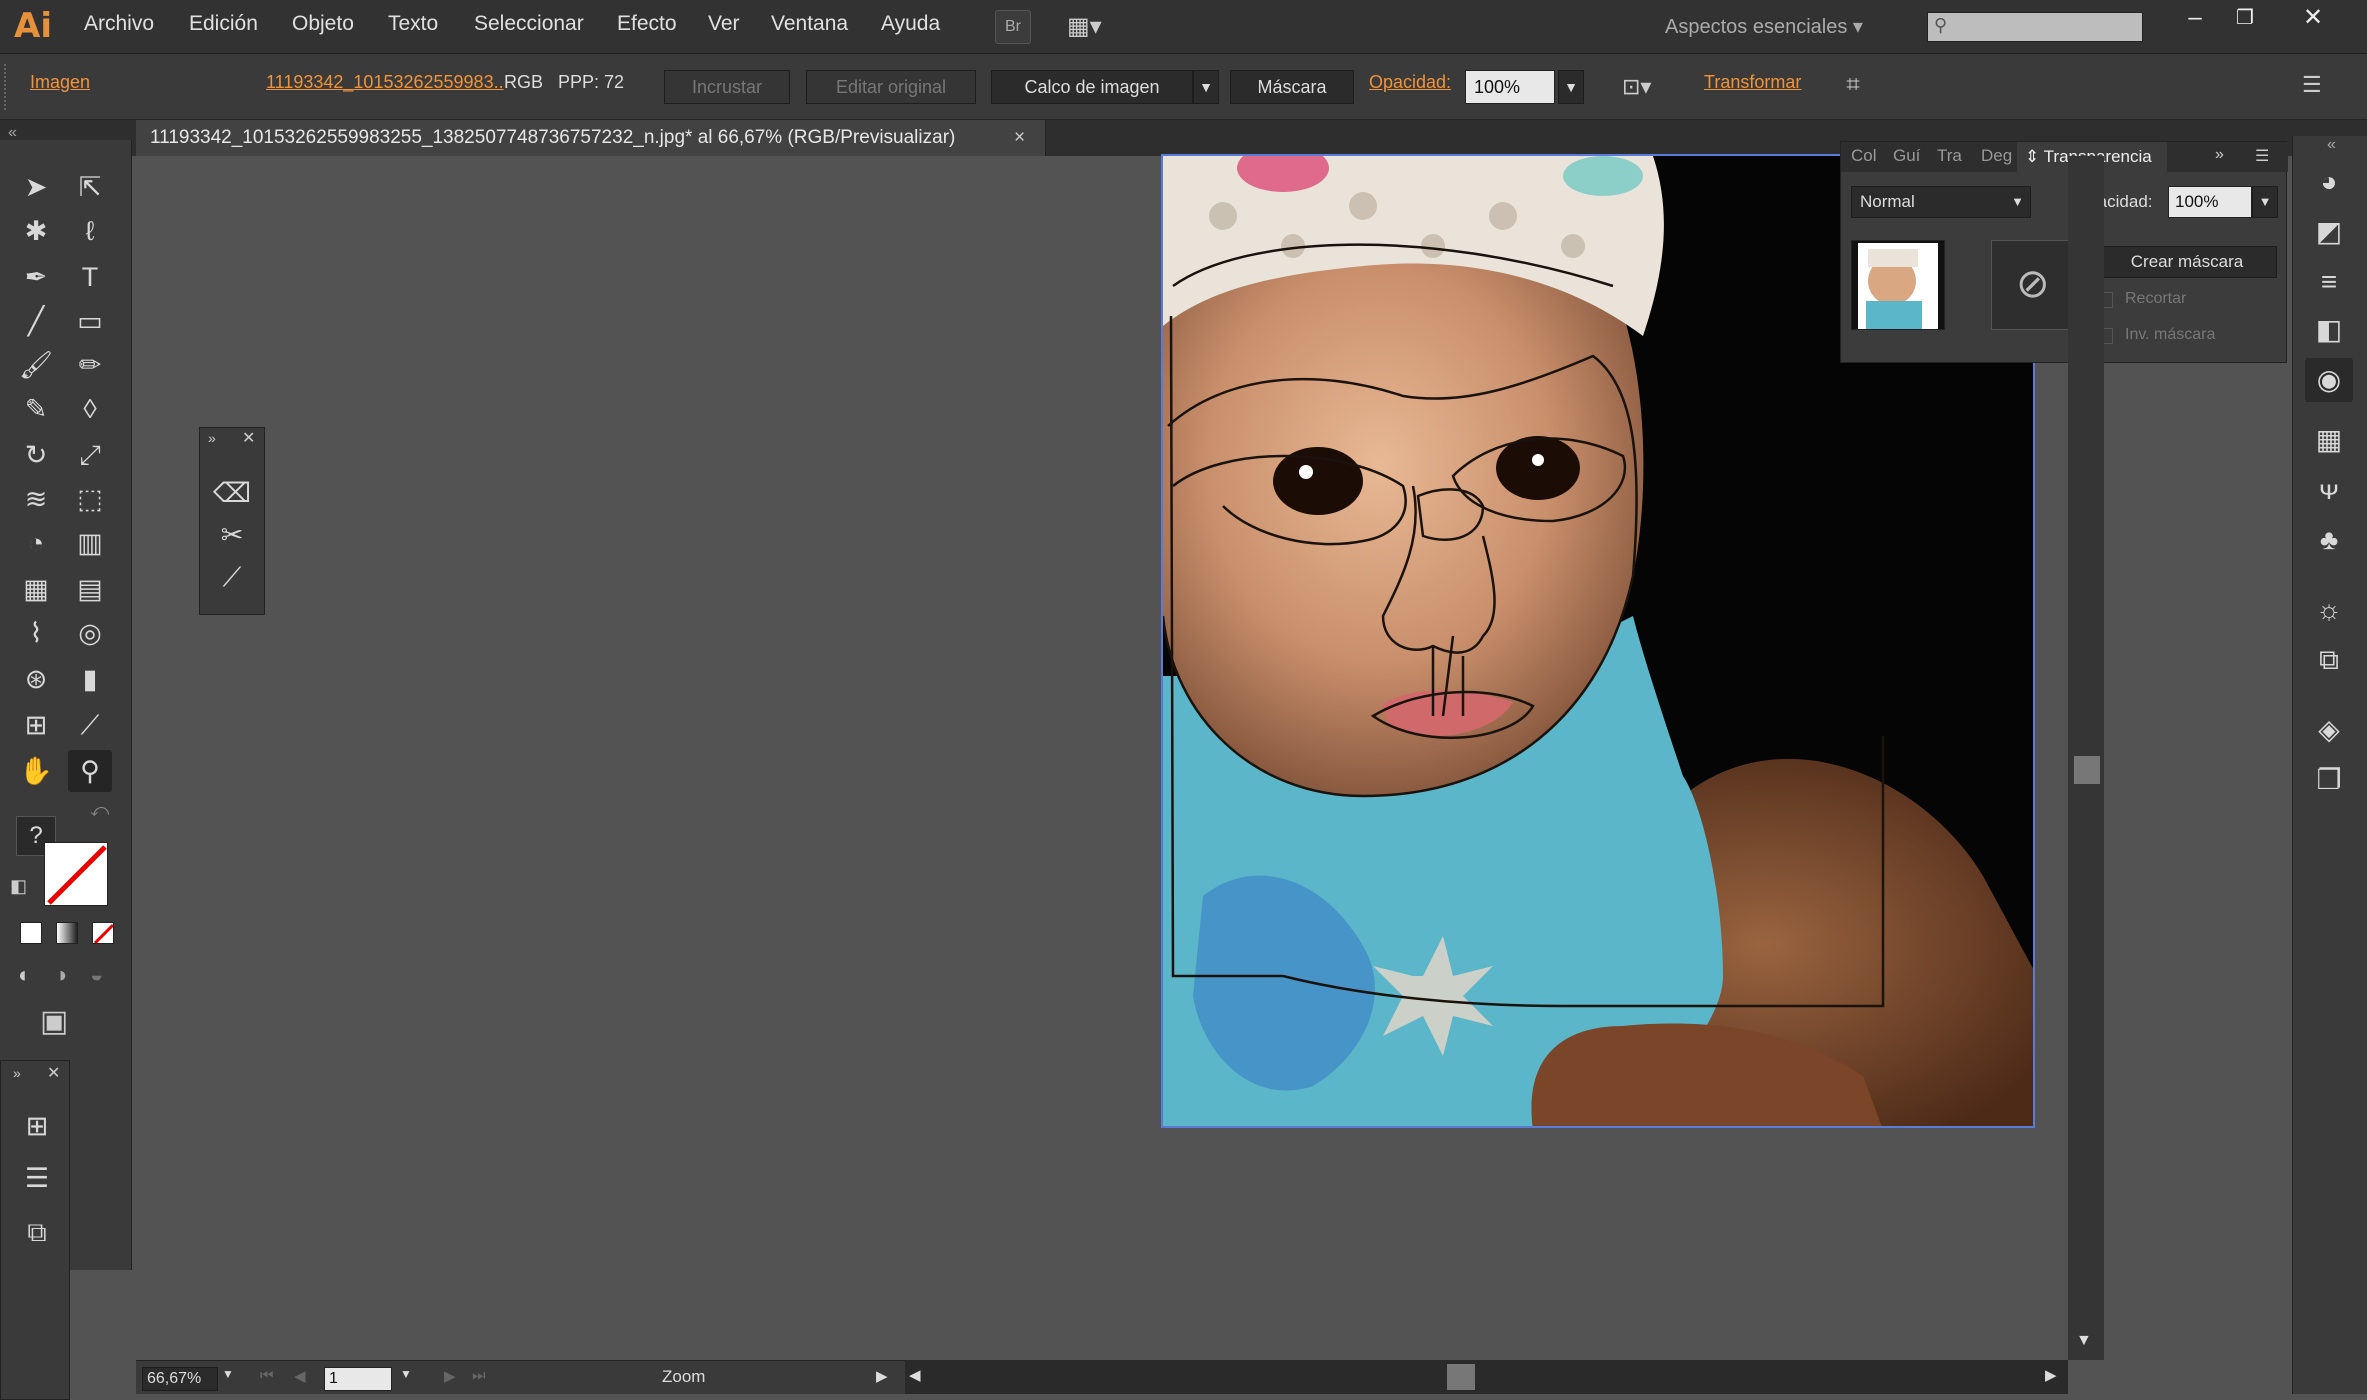 This screenshot has height=1400, width=2367. Describe the element at coordinates (90, 725) in the screenshot. I see `slice-tool-icon: ⟋` at that location.